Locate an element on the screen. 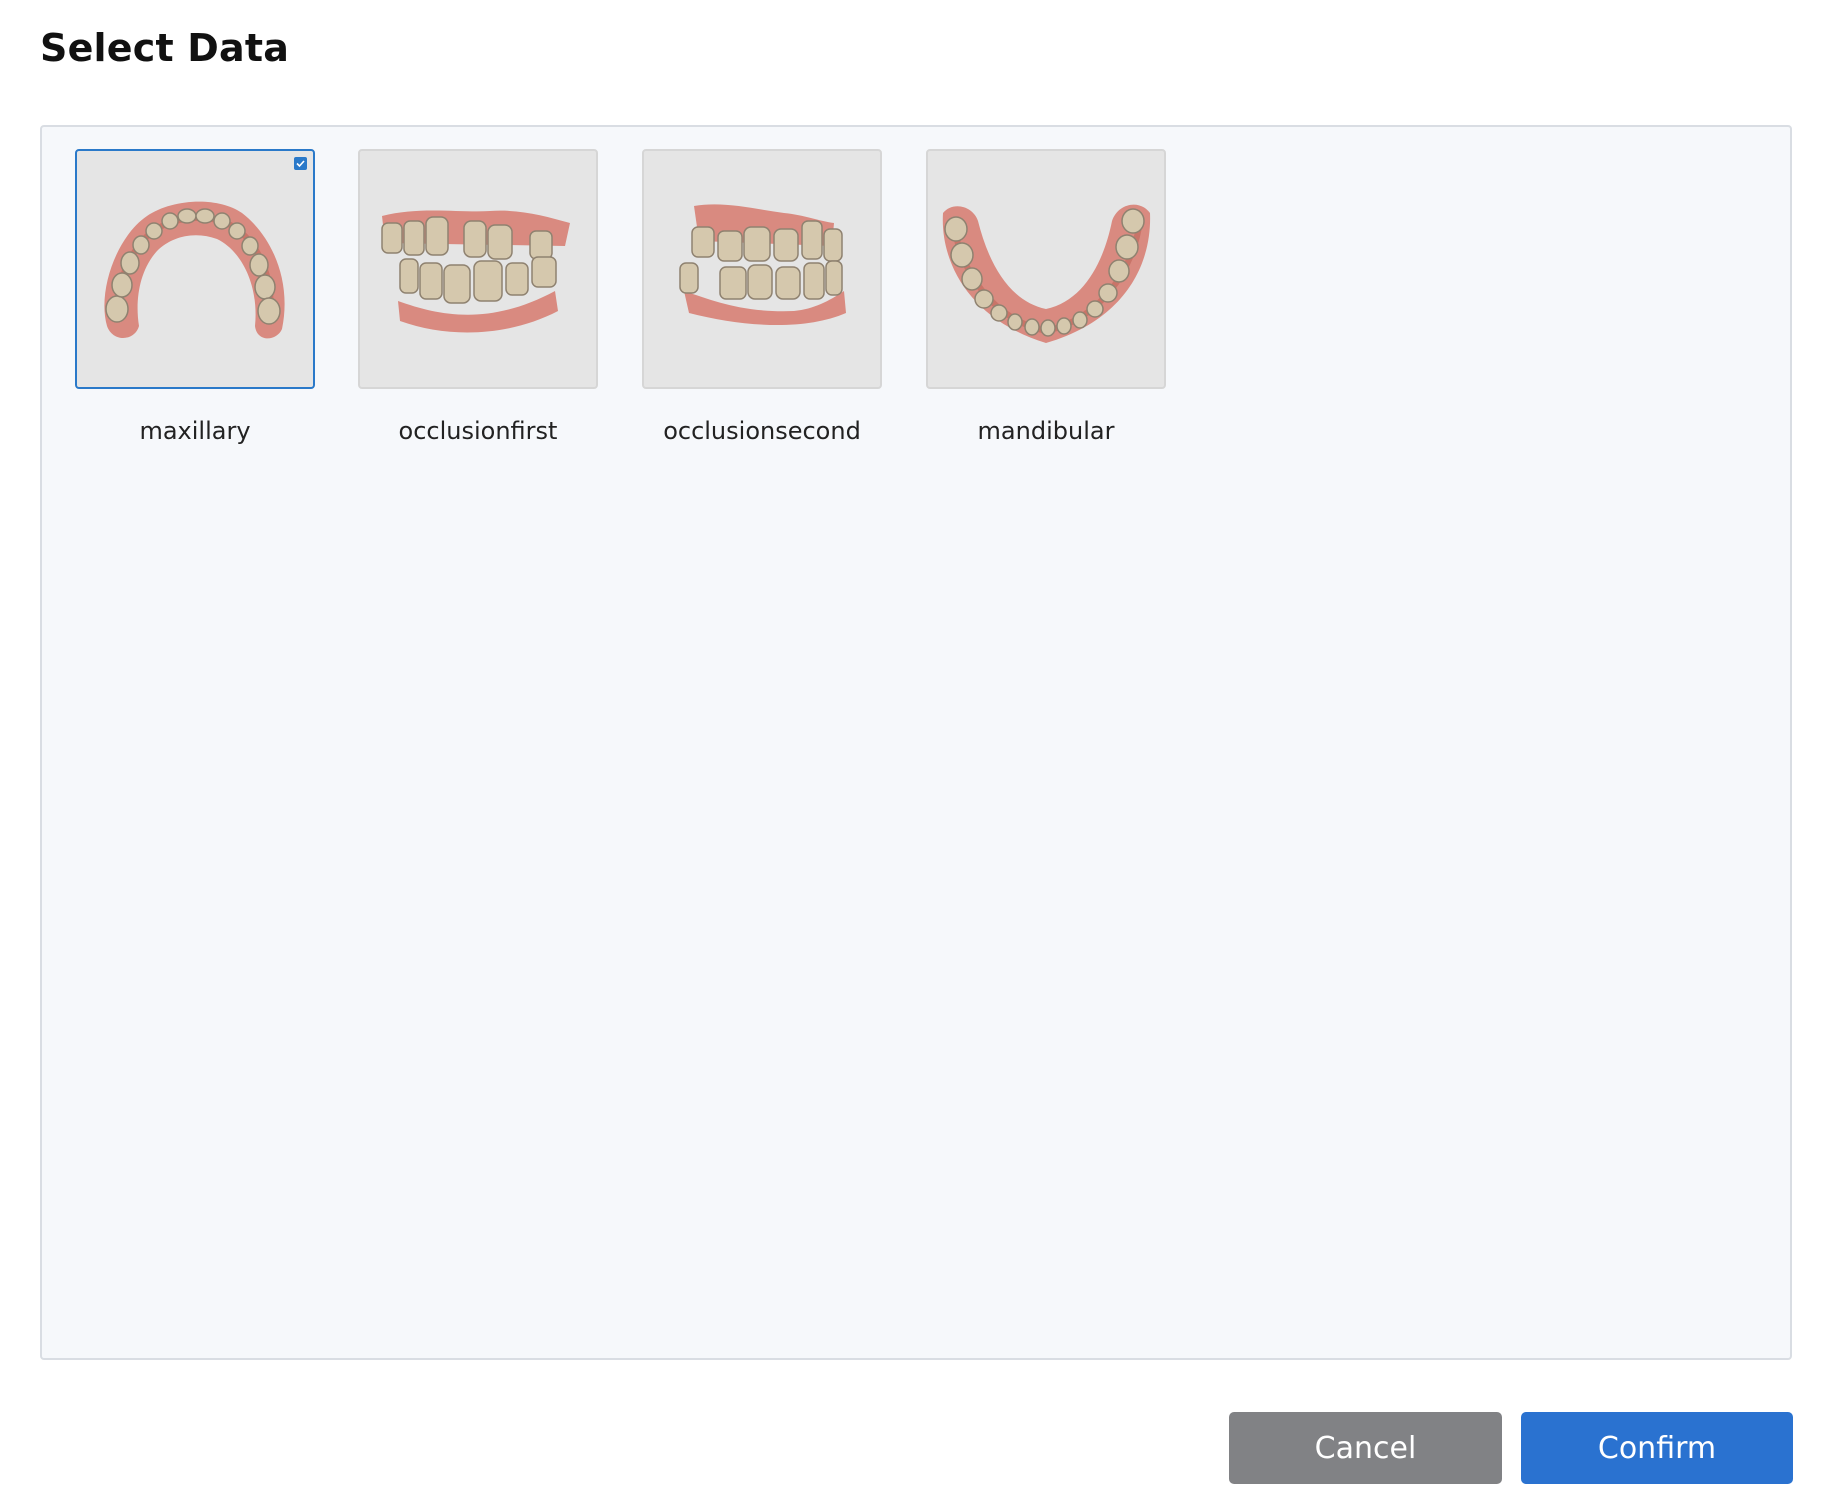 This screenshot has height=1503, width=1827. data-card-label: occlusionfirst is located at coordinates (478, 431).